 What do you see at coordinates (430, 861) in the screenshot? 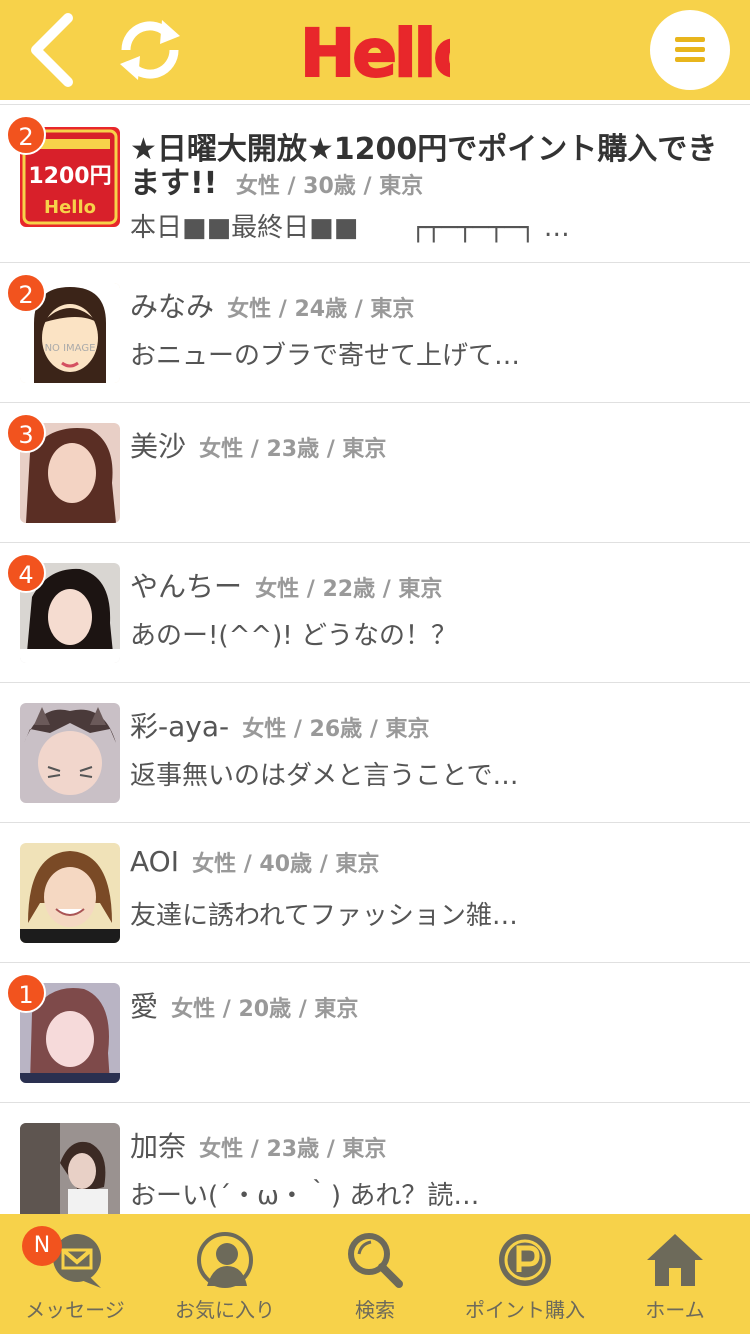
I see `item-name-line: AOI 女性 / 40歳 / 東京` at bounding box center [430, 861].